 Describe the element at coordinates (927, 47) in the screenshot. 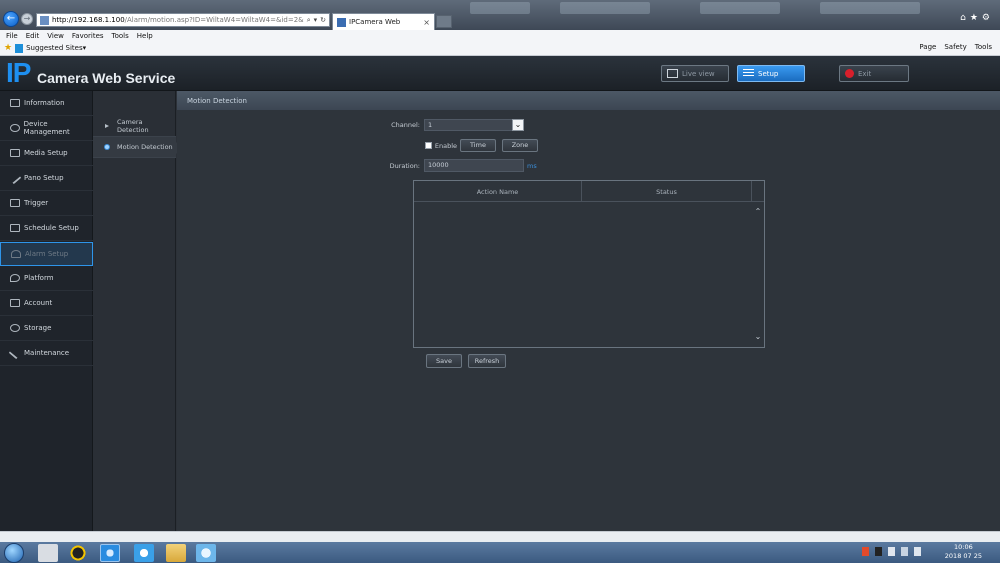

I see `page-menu: Page` at that location.